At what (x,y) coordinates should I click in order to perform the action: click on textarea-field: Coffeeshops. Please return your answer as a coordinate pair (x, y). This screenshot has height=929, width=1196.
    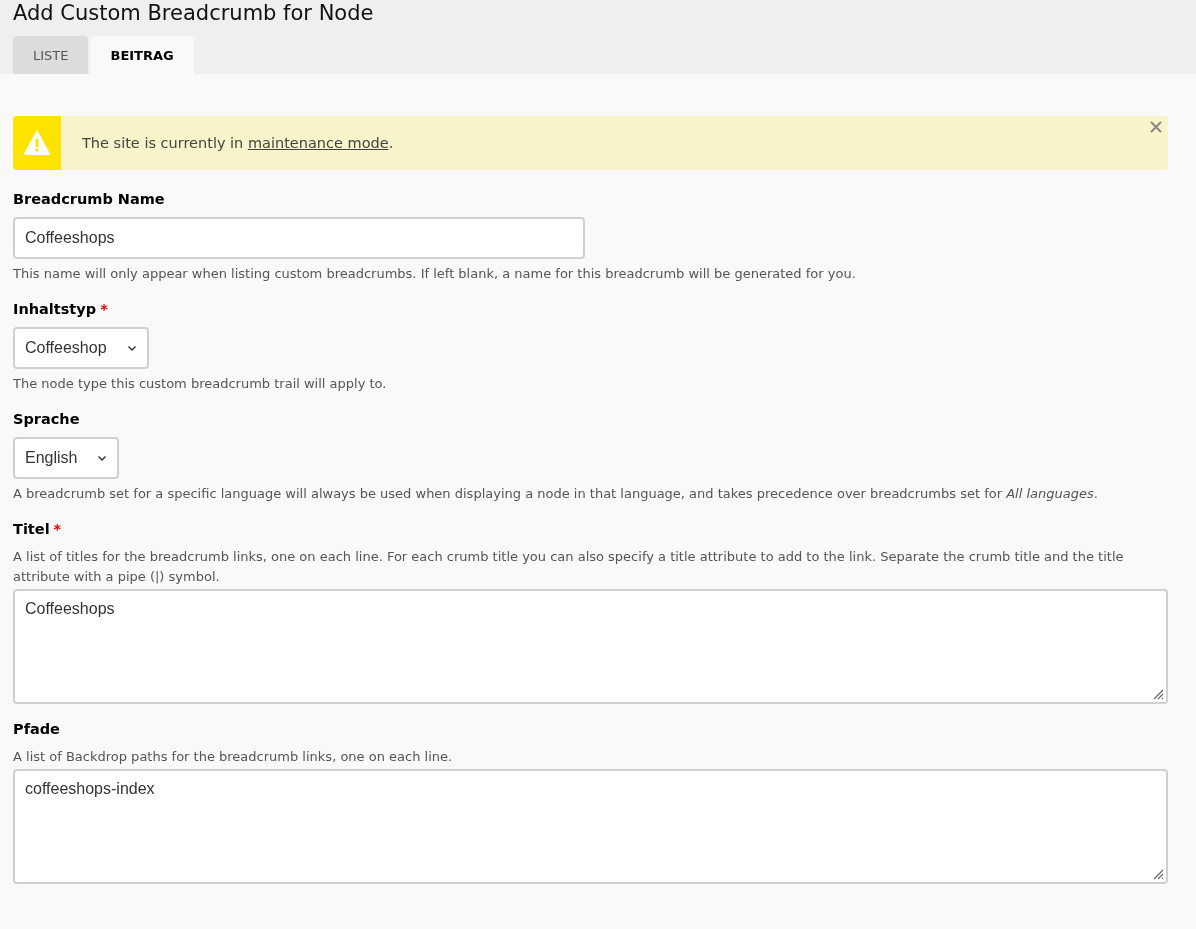
    Looking at the image, I should click on (590, 646).